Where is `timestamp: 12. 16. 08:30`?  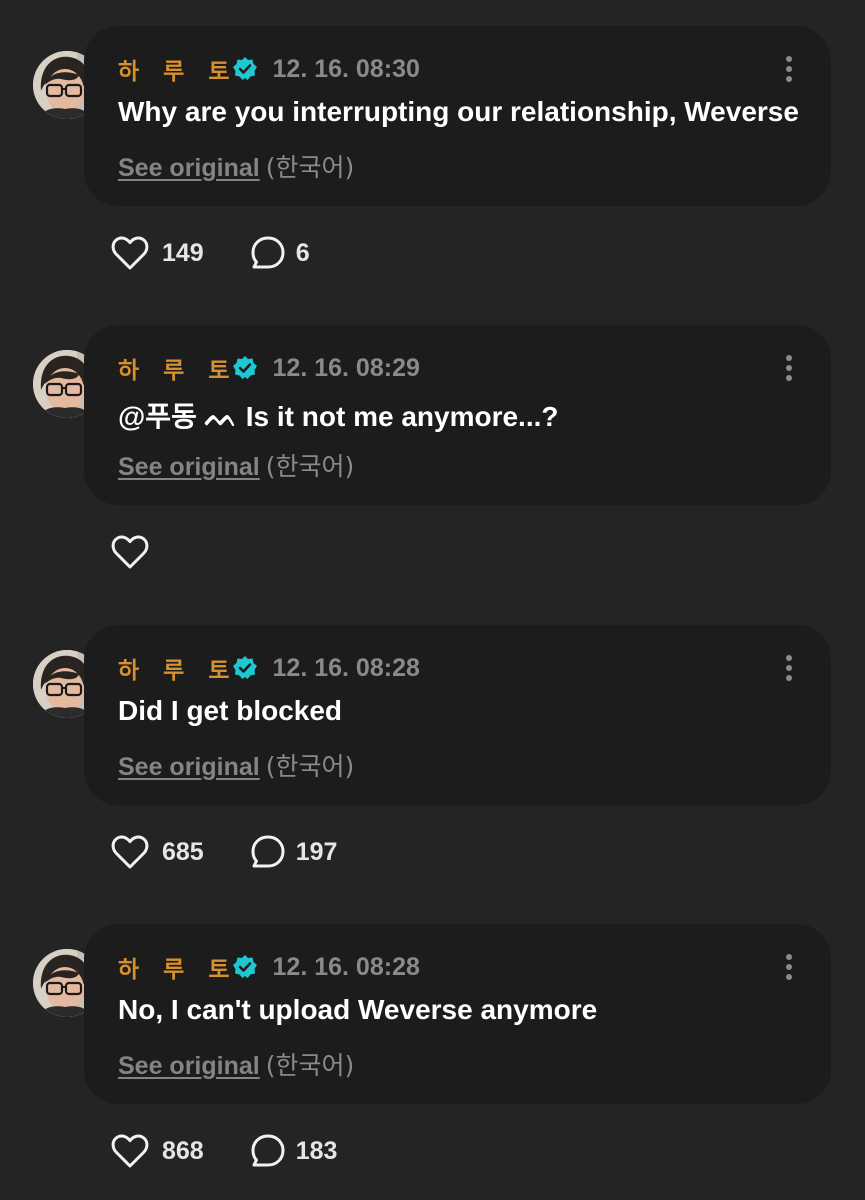
timestamp: 12. 16. 08:30 is located at coordinates (346, 68).